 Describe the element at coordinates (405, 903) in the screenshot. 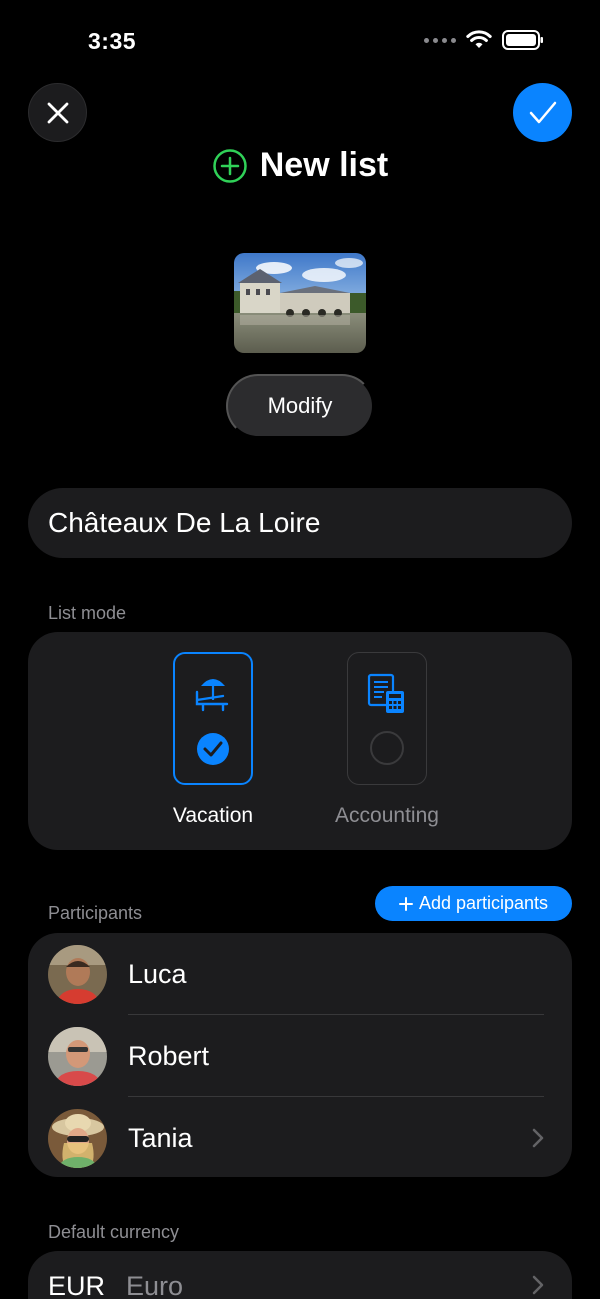

I see `plus-icon` at that location.